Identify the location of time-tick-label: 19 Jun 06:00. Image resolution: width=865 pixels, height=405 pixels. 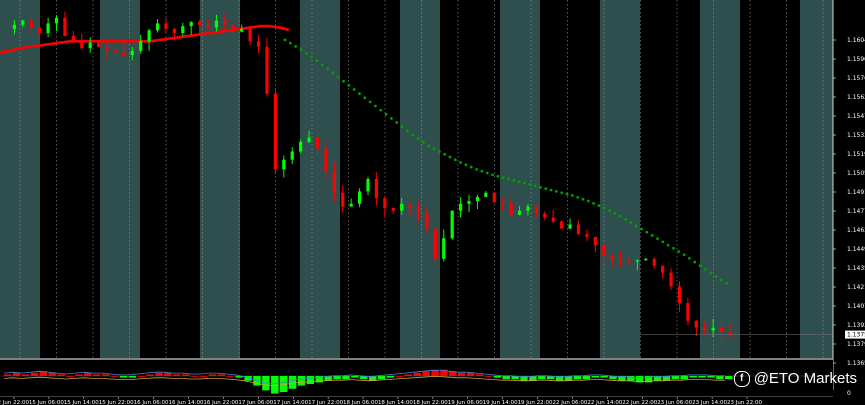
(465, 402).